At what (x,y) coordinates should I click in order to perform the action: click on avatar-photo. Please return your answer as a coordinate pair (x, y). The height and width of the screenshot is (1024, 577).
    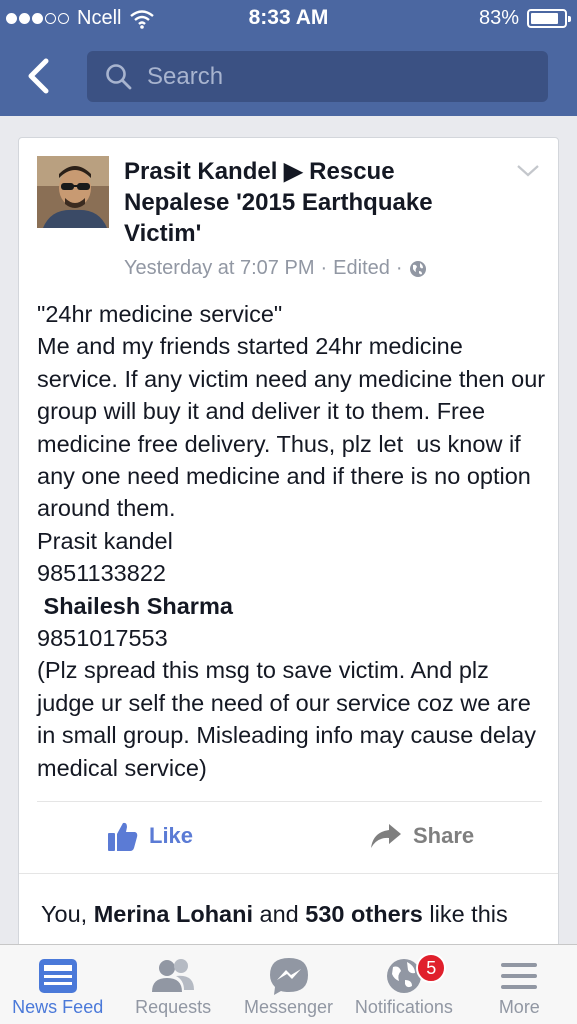
    Looking at the image, I should click on (73, 192).